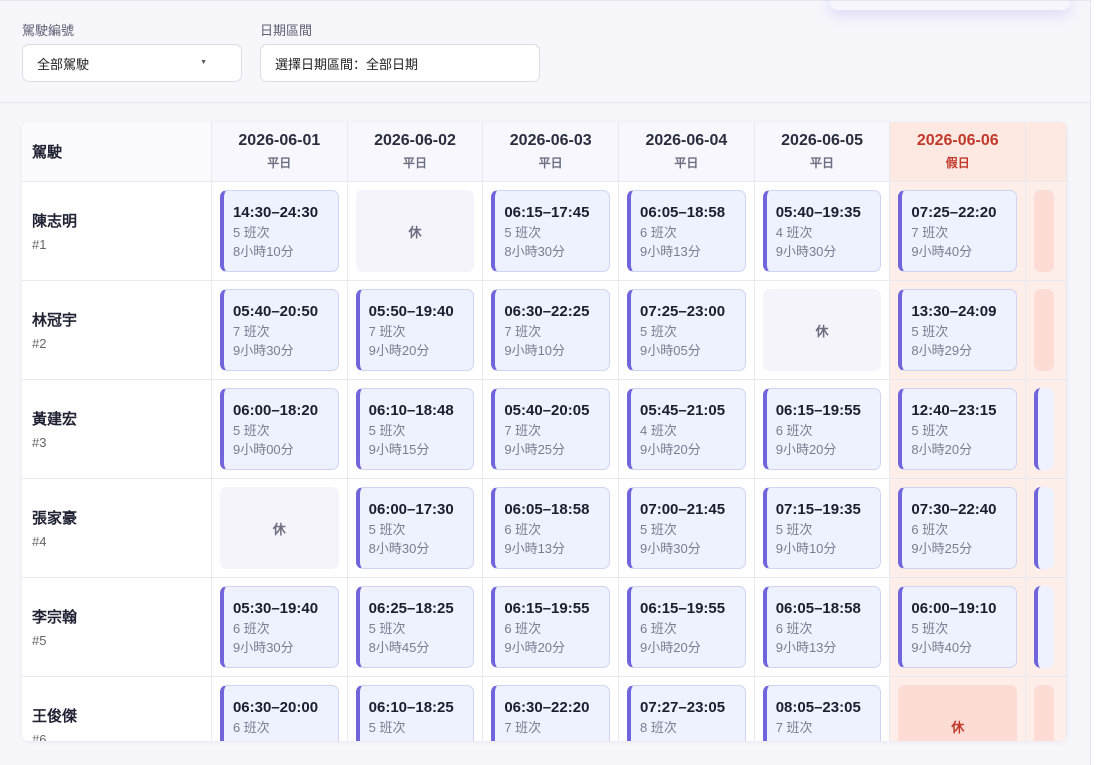 Image resolution: width=1112 pixels, height=765 pixels. I want to click on shift-card: 06:00–17:30 5 班次 8小時30分, so click(415, 528).